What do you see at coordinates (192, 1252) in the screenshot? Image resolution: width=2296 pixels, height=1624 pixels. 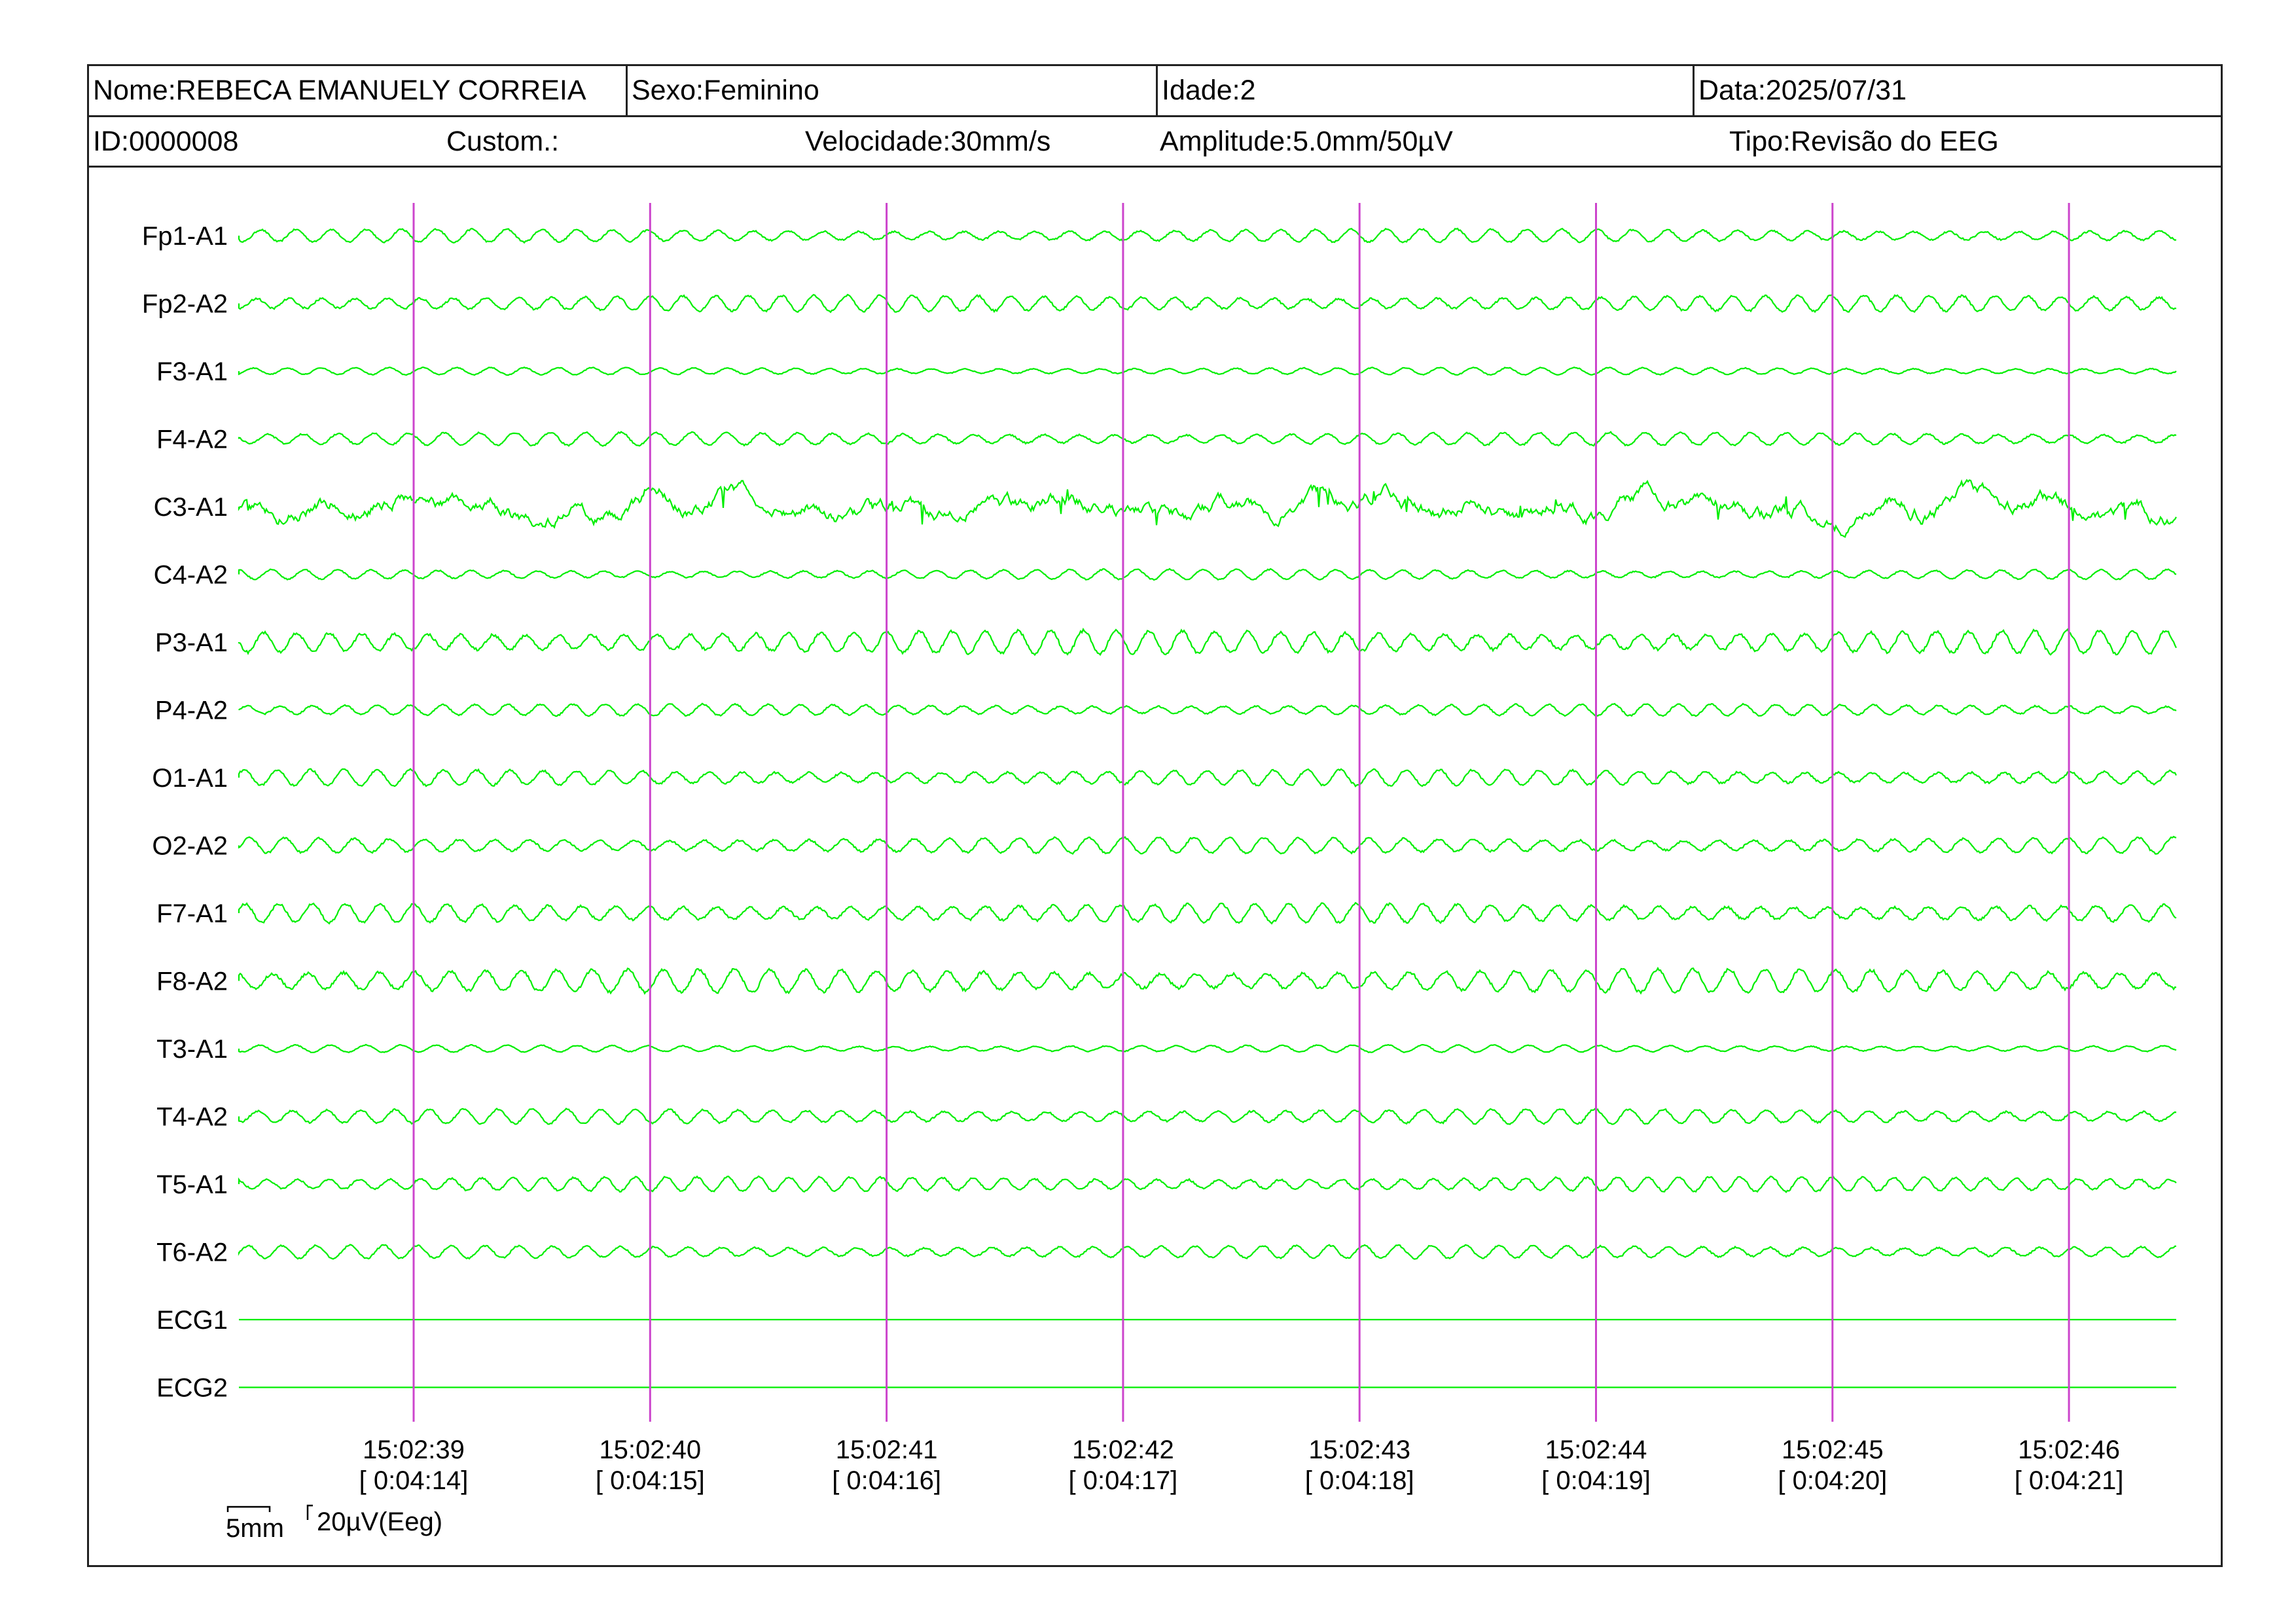 I see `channel-label: T6-A2` at bounding box center [192, 1252].